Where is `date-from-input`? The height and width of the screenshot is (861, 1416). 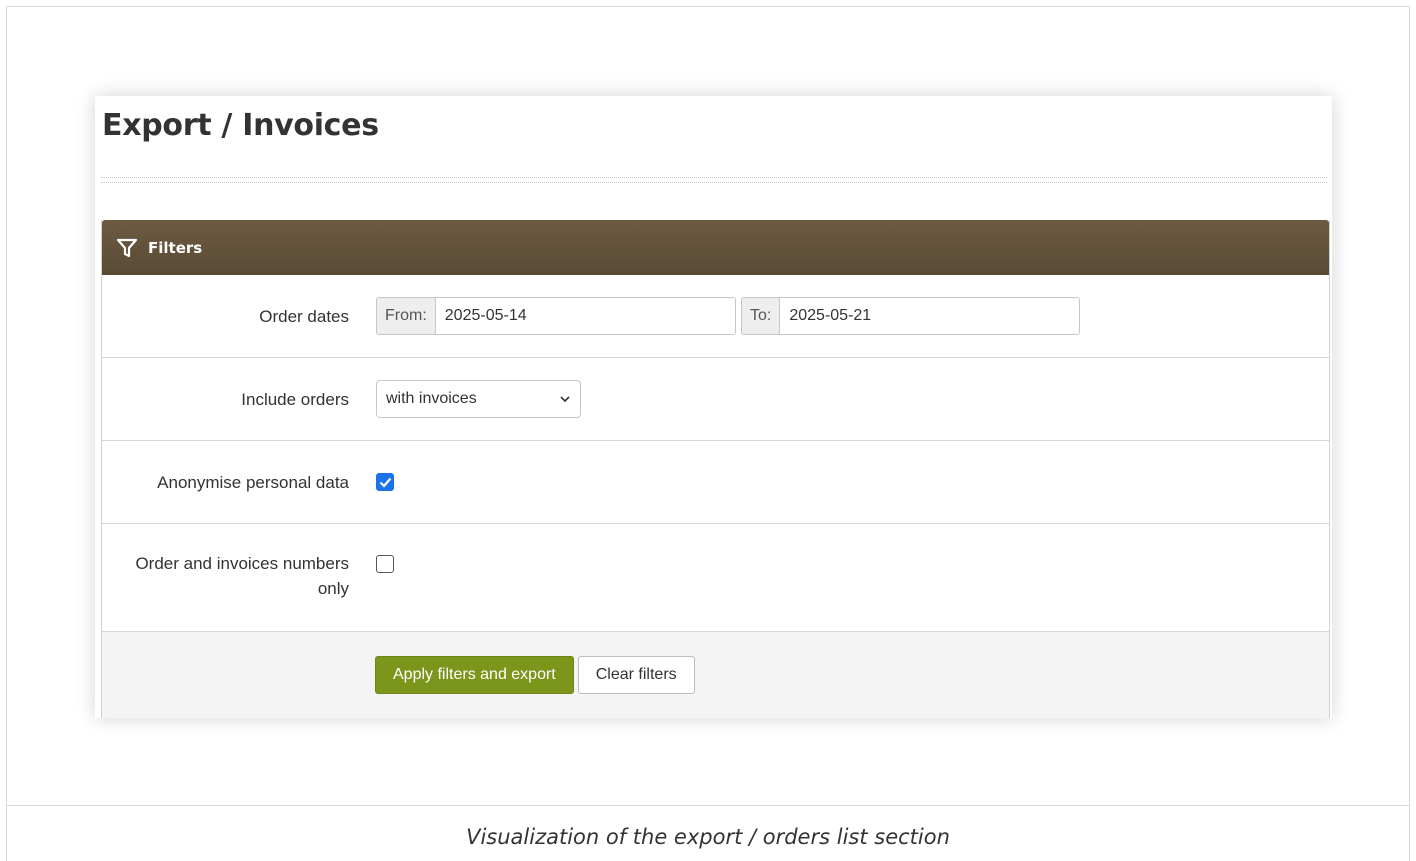 date-from-input is located at coordinates (585, 316).